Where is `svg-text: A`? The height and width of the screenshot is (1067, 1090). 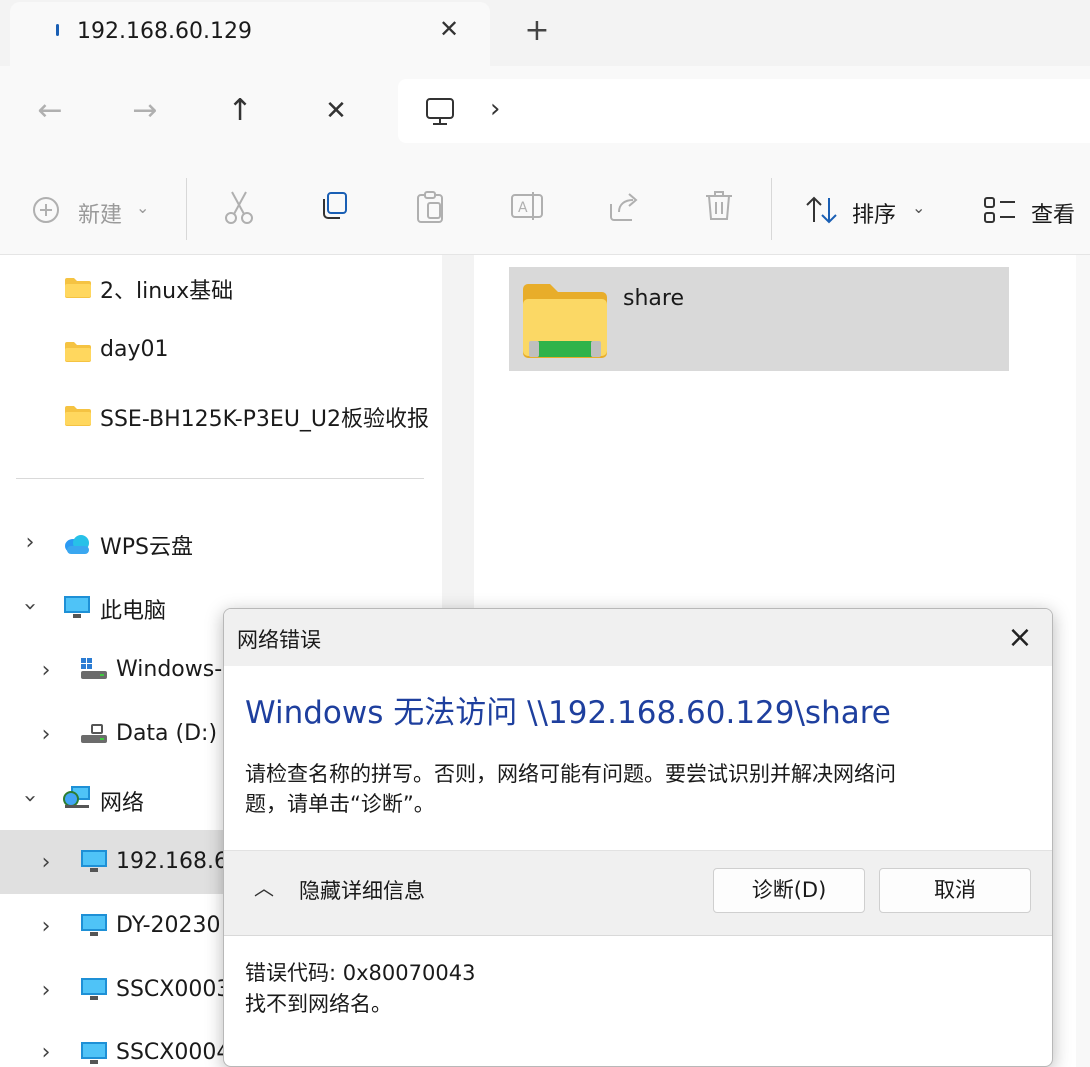
svg-text: A is located at coordinates (523, 208).